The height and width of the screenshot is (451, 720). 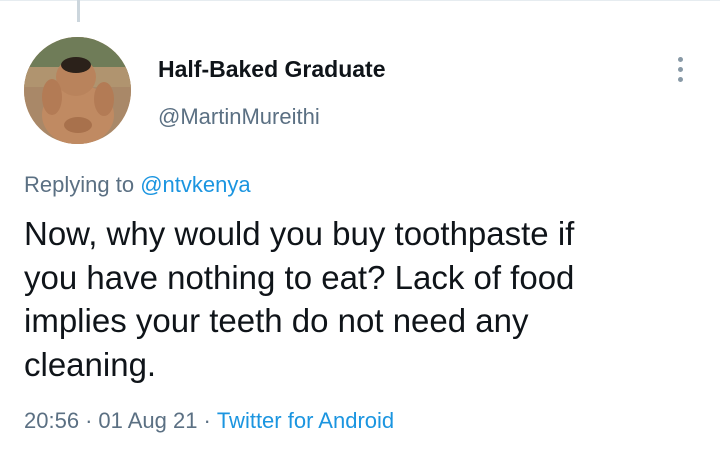 What do you see at coordinates (195, 184) in the screenshot?
I see `replying-to-mention: @ntvkenya` at bounding box center [195, 184].